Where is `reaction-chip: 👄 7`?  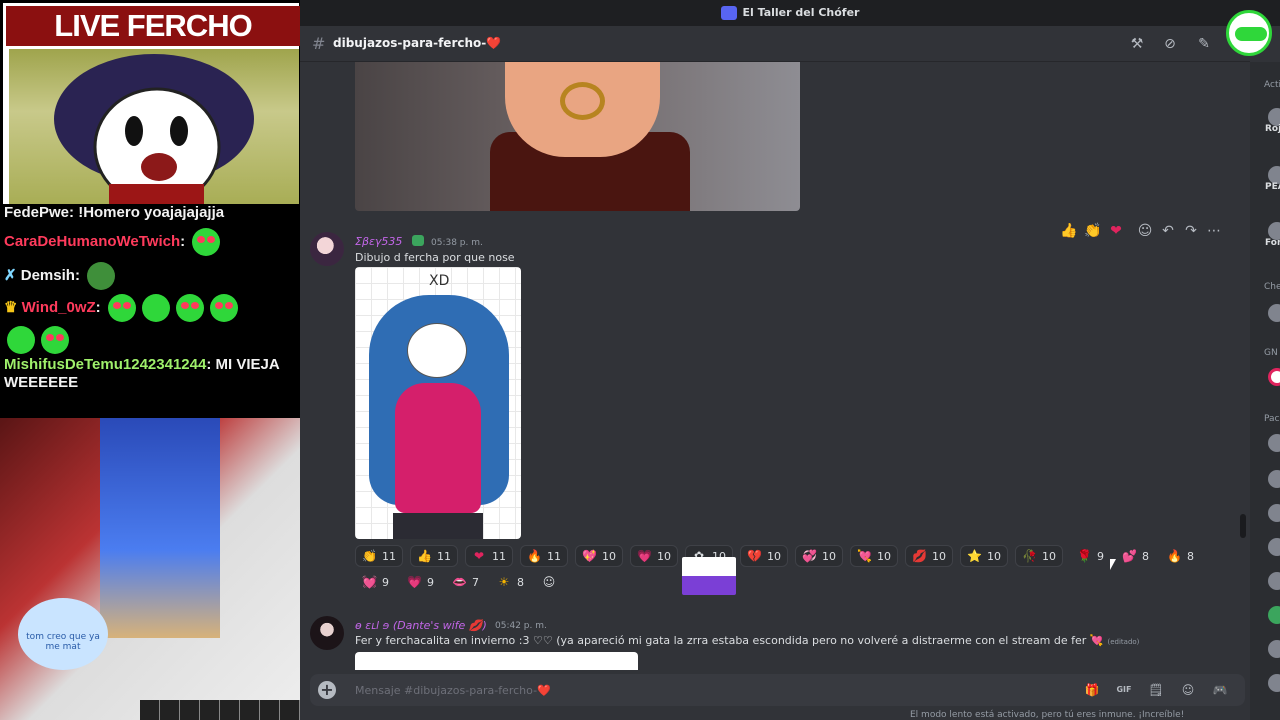 reaction-chip: 👄 7 is located at coordinates (465, 582).